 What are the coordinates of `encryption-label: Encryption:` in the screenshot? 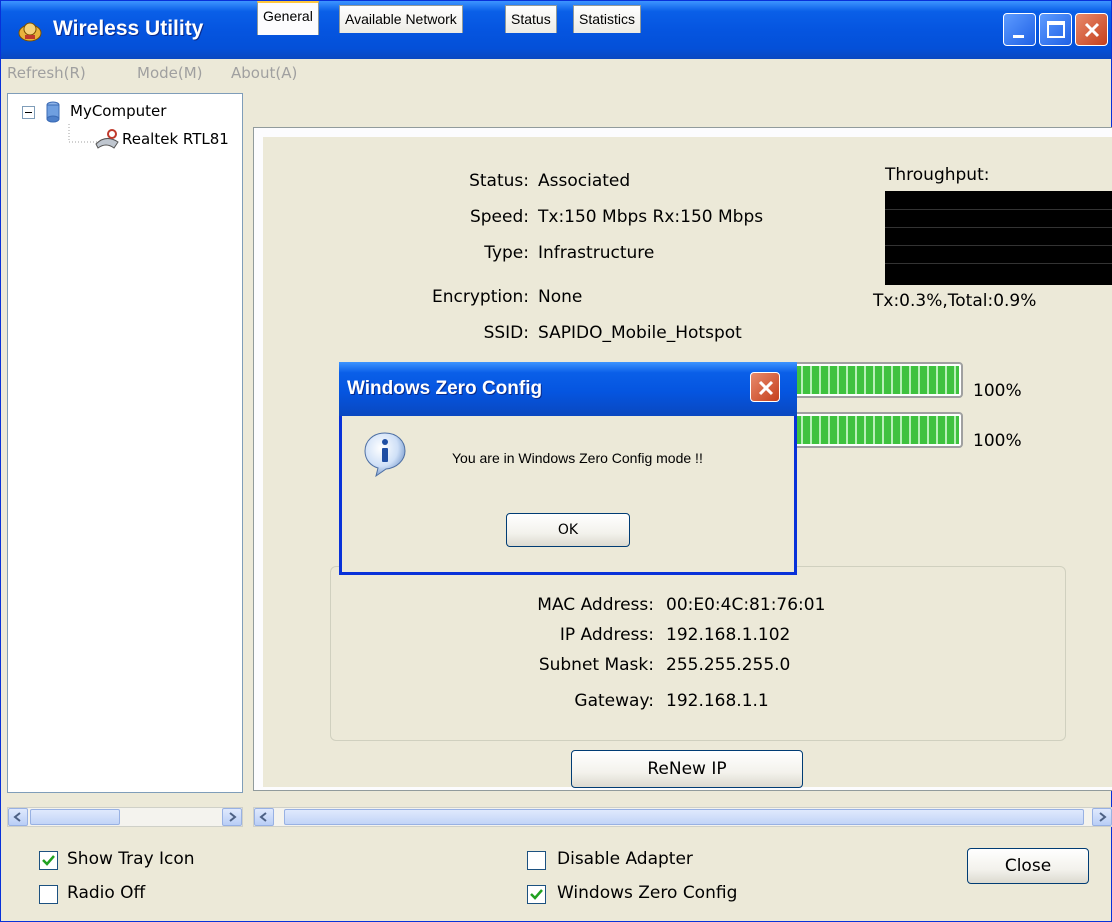 It's located at (480, 297).